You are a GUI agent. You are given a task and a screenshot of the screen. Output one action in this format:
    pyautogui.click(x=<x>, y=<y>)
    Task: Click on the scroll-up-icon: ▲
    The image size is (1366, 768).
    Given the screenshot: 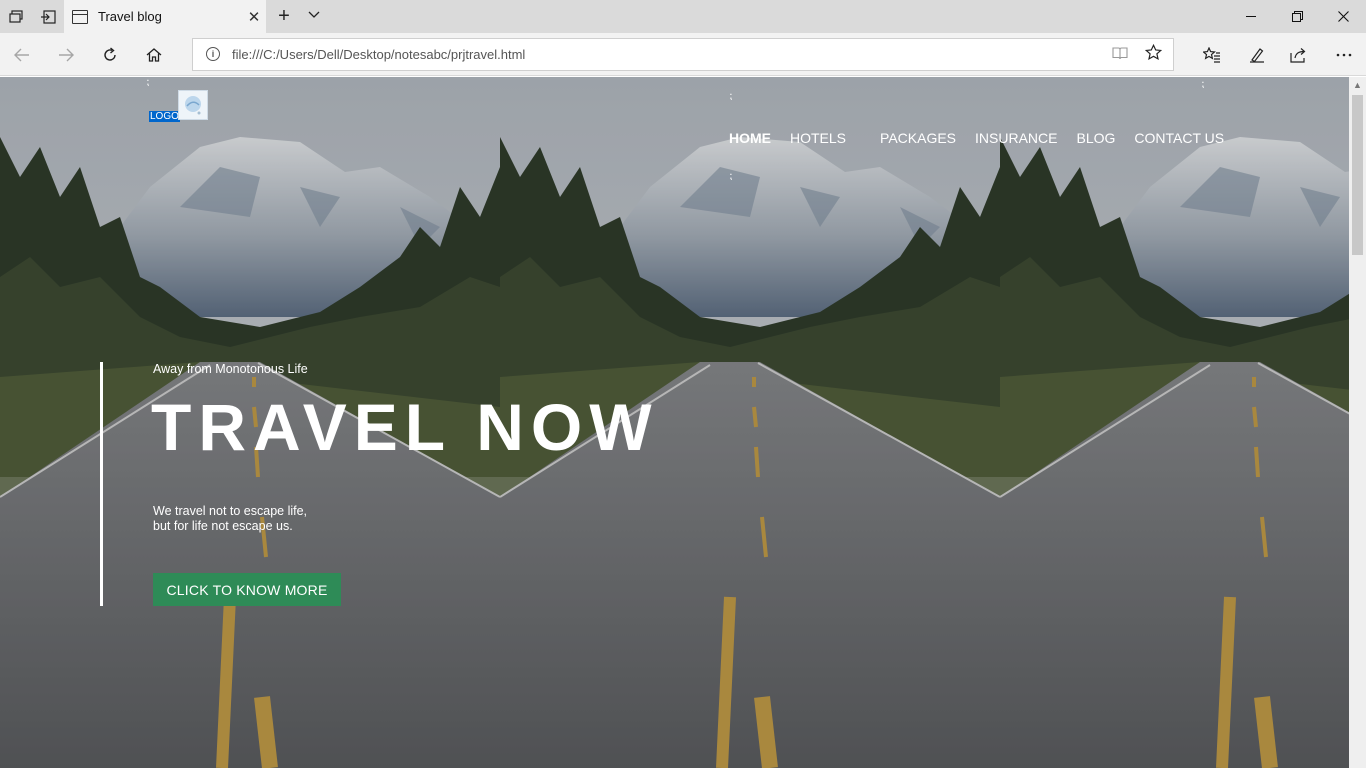 What is the action you would take?
    pyautogui.click(x=1357, y=85)
    